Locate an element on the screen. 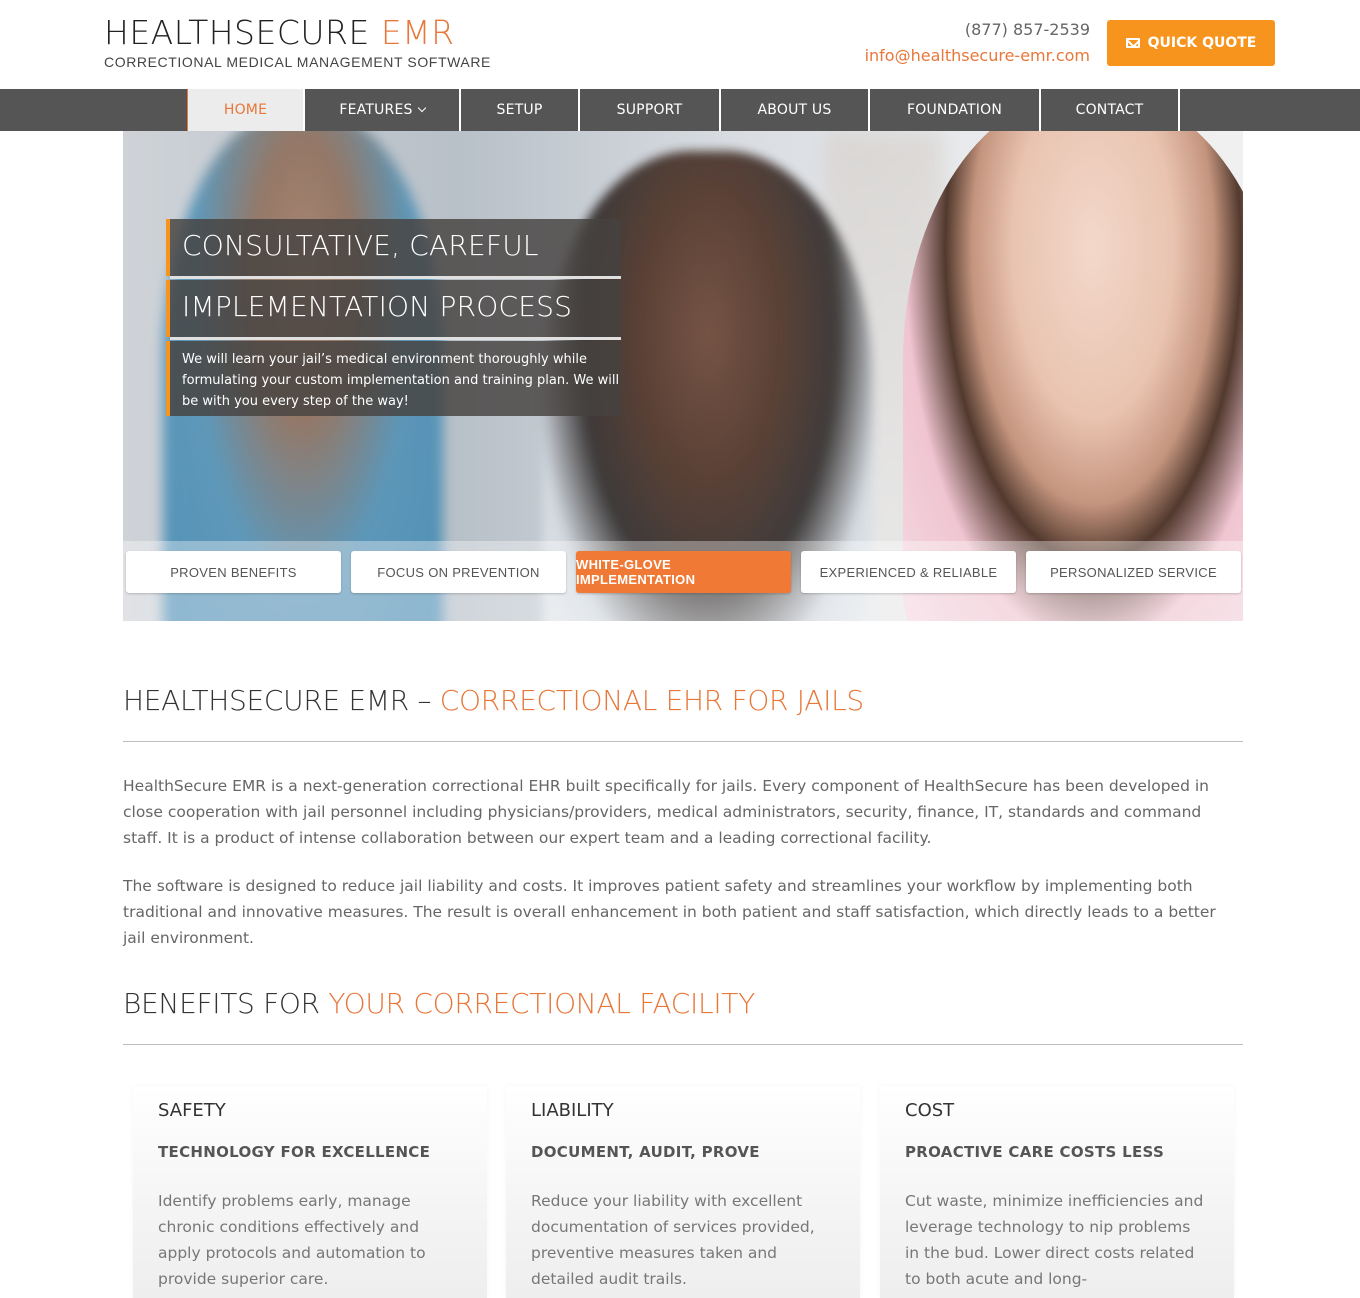 The height and width of the screenshot is (1298, 1360). hero-tab-focus-on-prevention: FOCUS ON PREVENTION is located at coordinates (458, 572).